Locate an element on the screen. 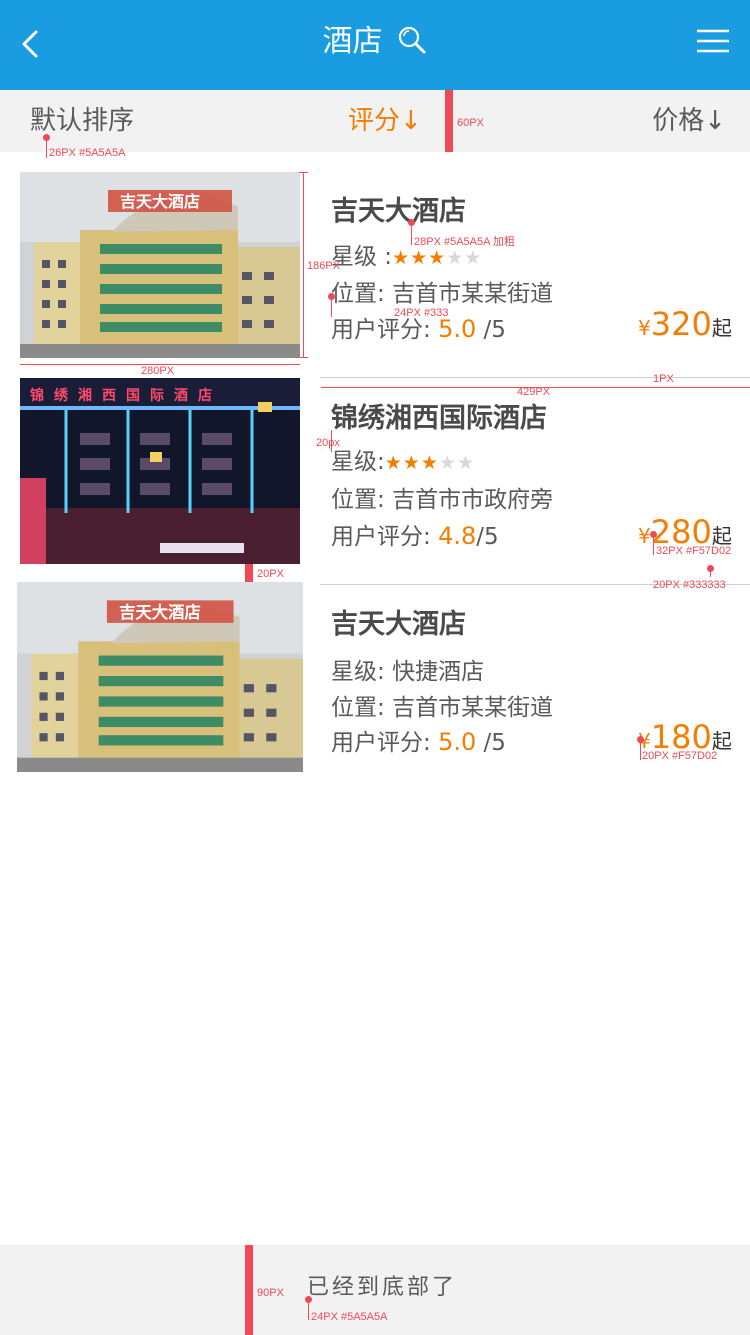 This screenshot has width=750, height=1335. app-header: 酒店 is located at coordinates (375, 45).